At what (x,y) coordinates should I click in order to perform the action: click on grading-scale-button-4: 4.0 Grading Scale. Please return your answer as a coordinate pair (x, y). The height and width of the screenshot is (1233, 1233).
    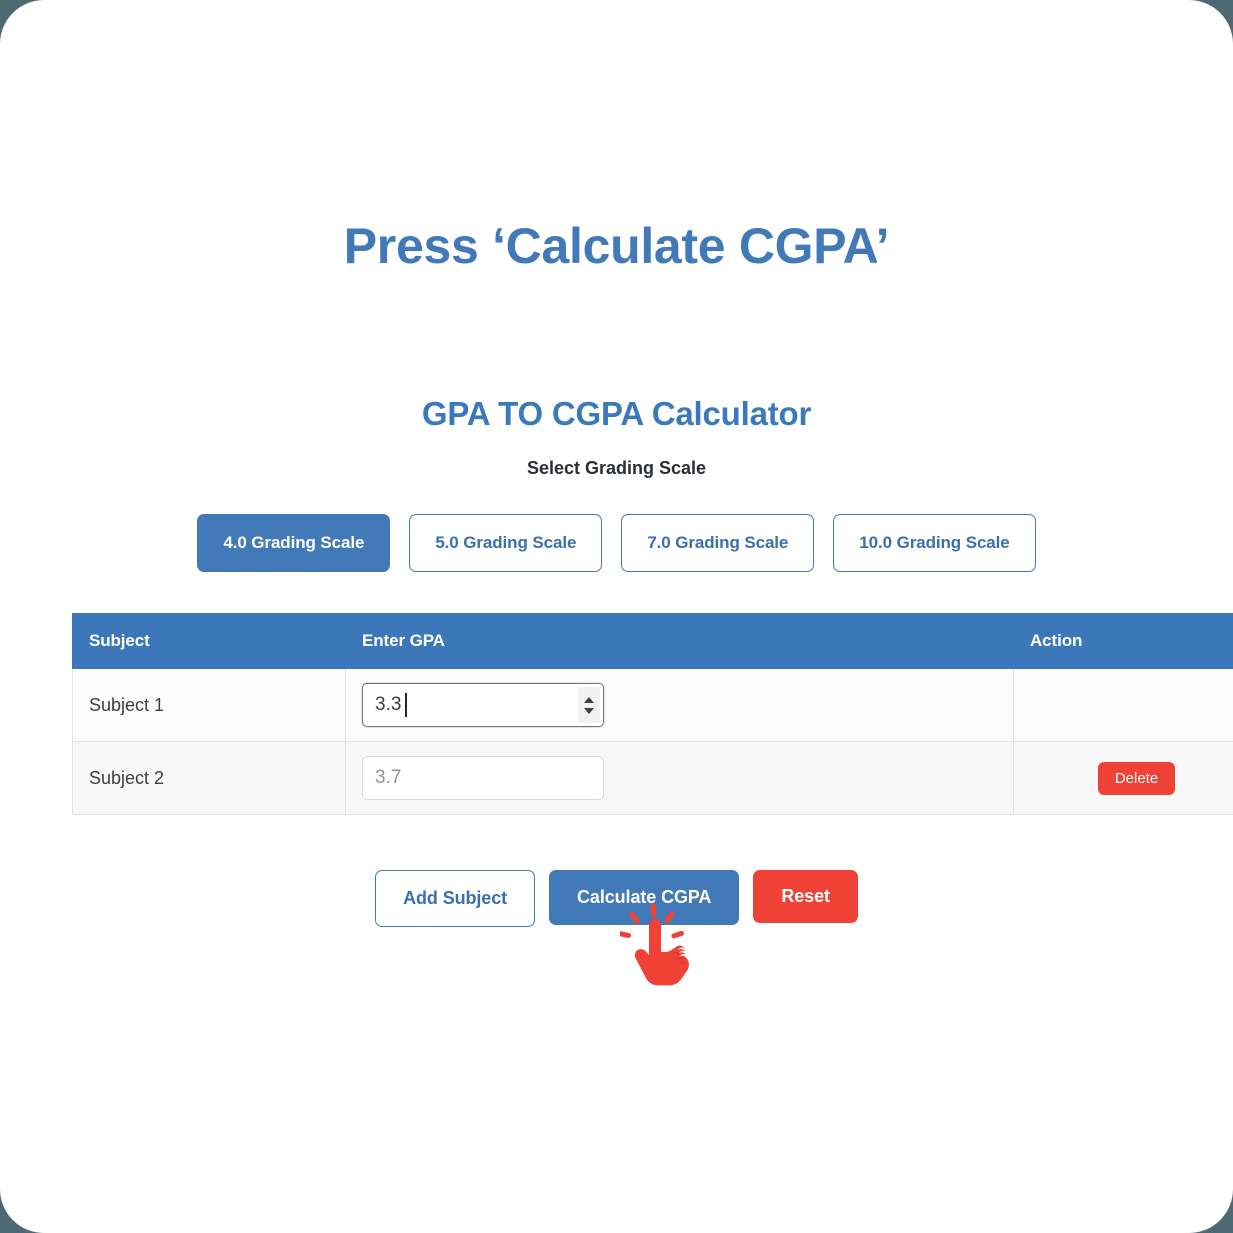
    Looking at the image, I should click on (294, 543).